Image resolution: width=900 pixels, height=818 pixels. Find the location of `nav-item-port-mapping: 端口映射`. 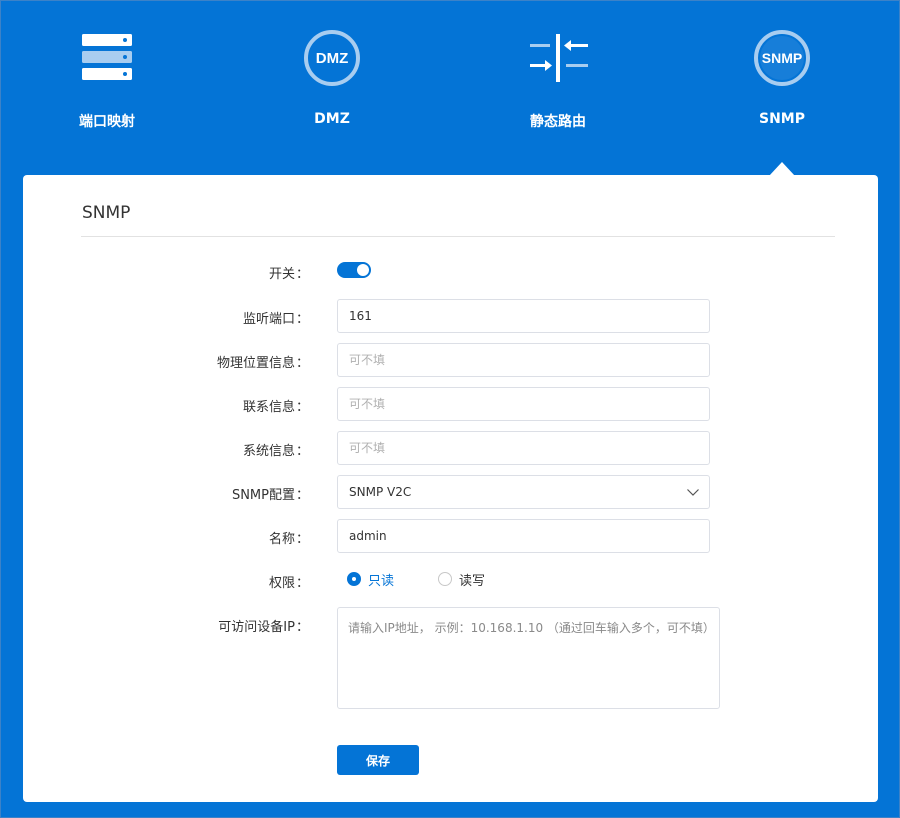

nav-item-port-mapping: 端口映射 is located at coordinates (107, 75).